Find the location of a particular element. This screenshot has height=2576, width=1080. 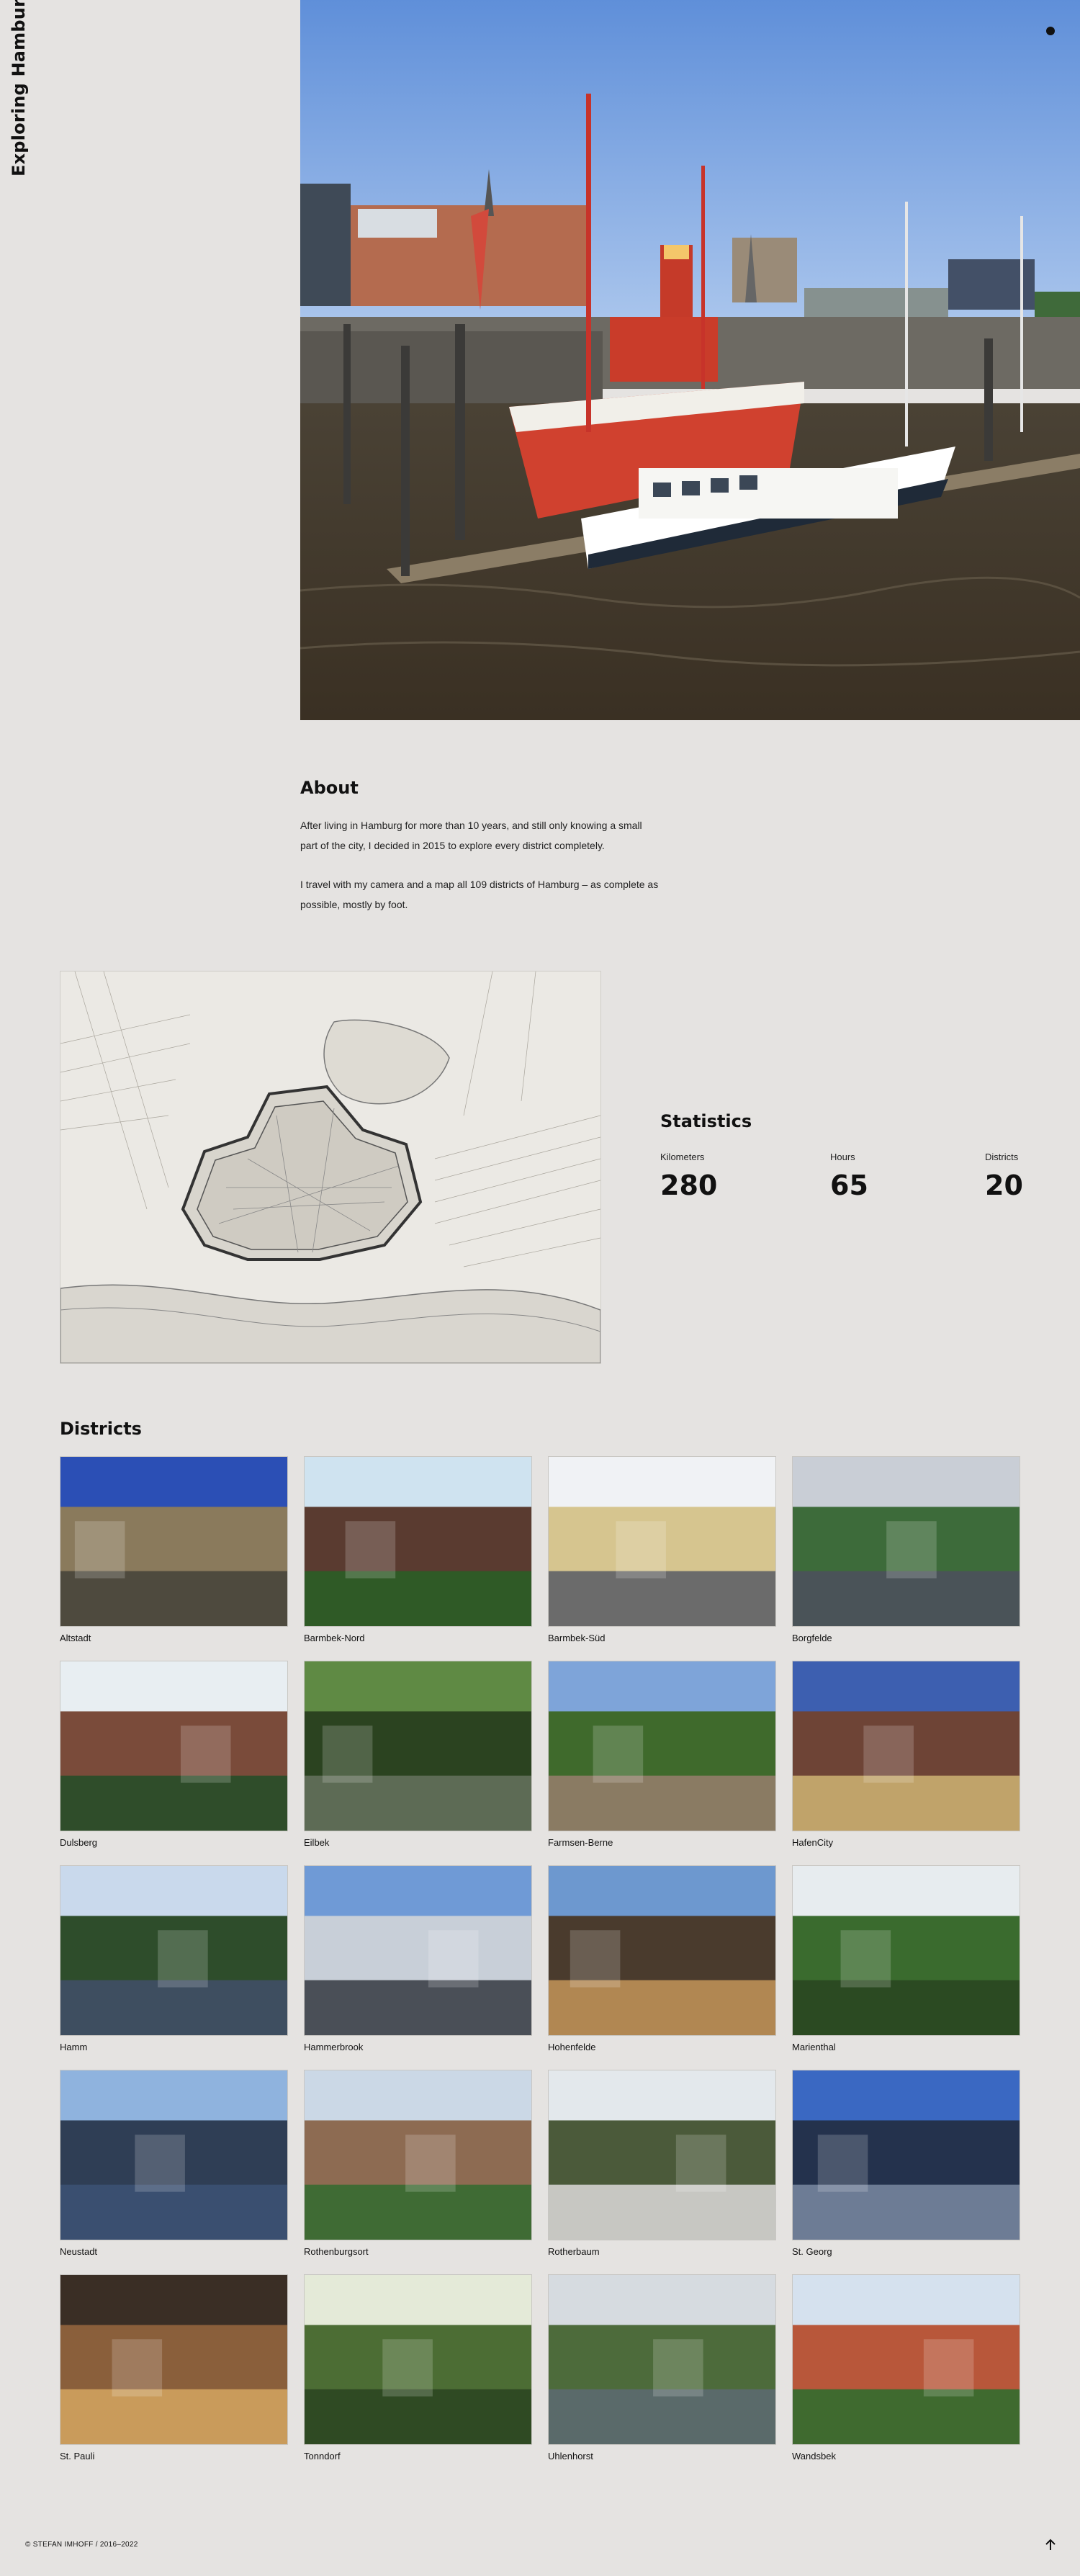

district-card: Rotherbaum is located at coordinates (662, 2164).